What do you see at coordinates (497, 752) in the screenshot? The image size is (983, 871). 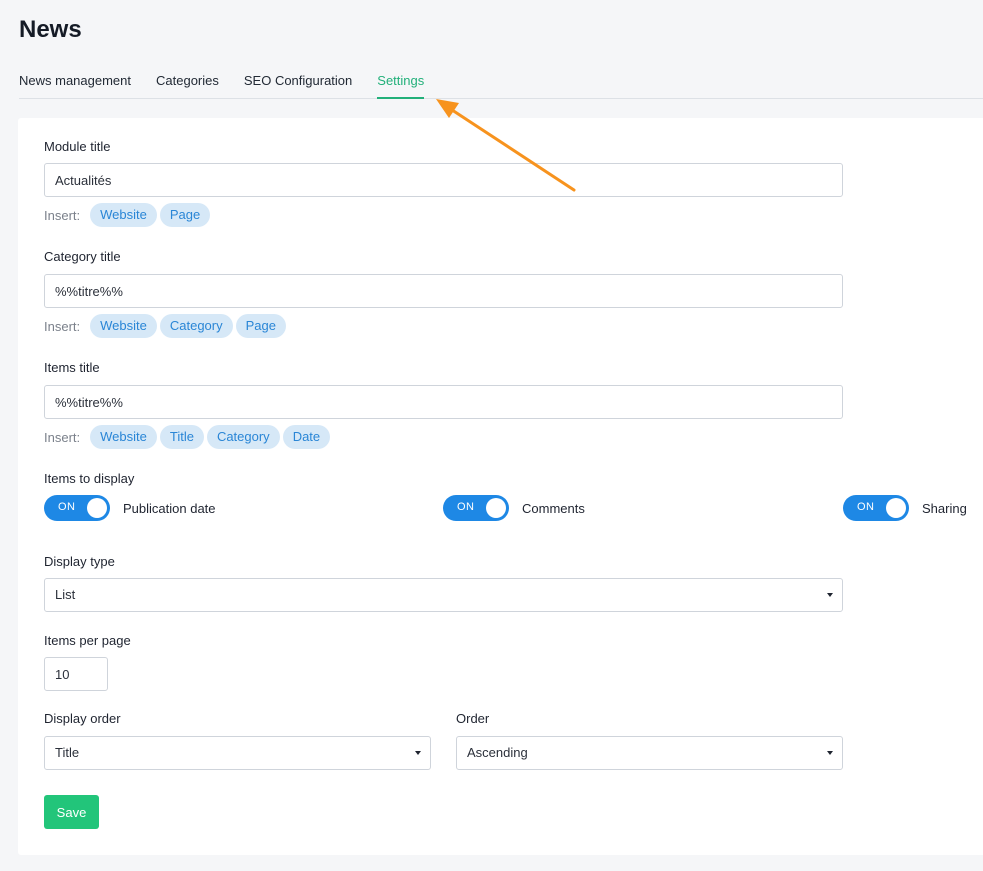 I see `order-value: Ascending` at bounding box center [497, 752].